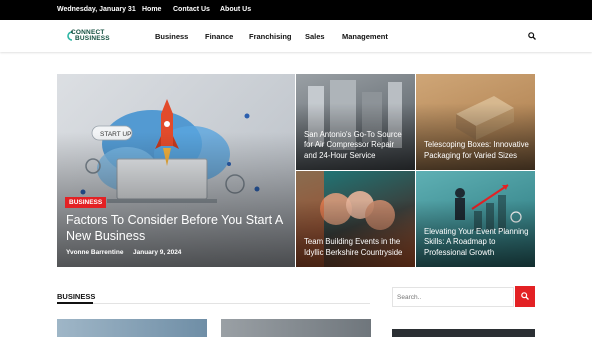  Describe the element at coordinates (365, 36) in the screenshot. I see `nav-item-management: Management` at that location.